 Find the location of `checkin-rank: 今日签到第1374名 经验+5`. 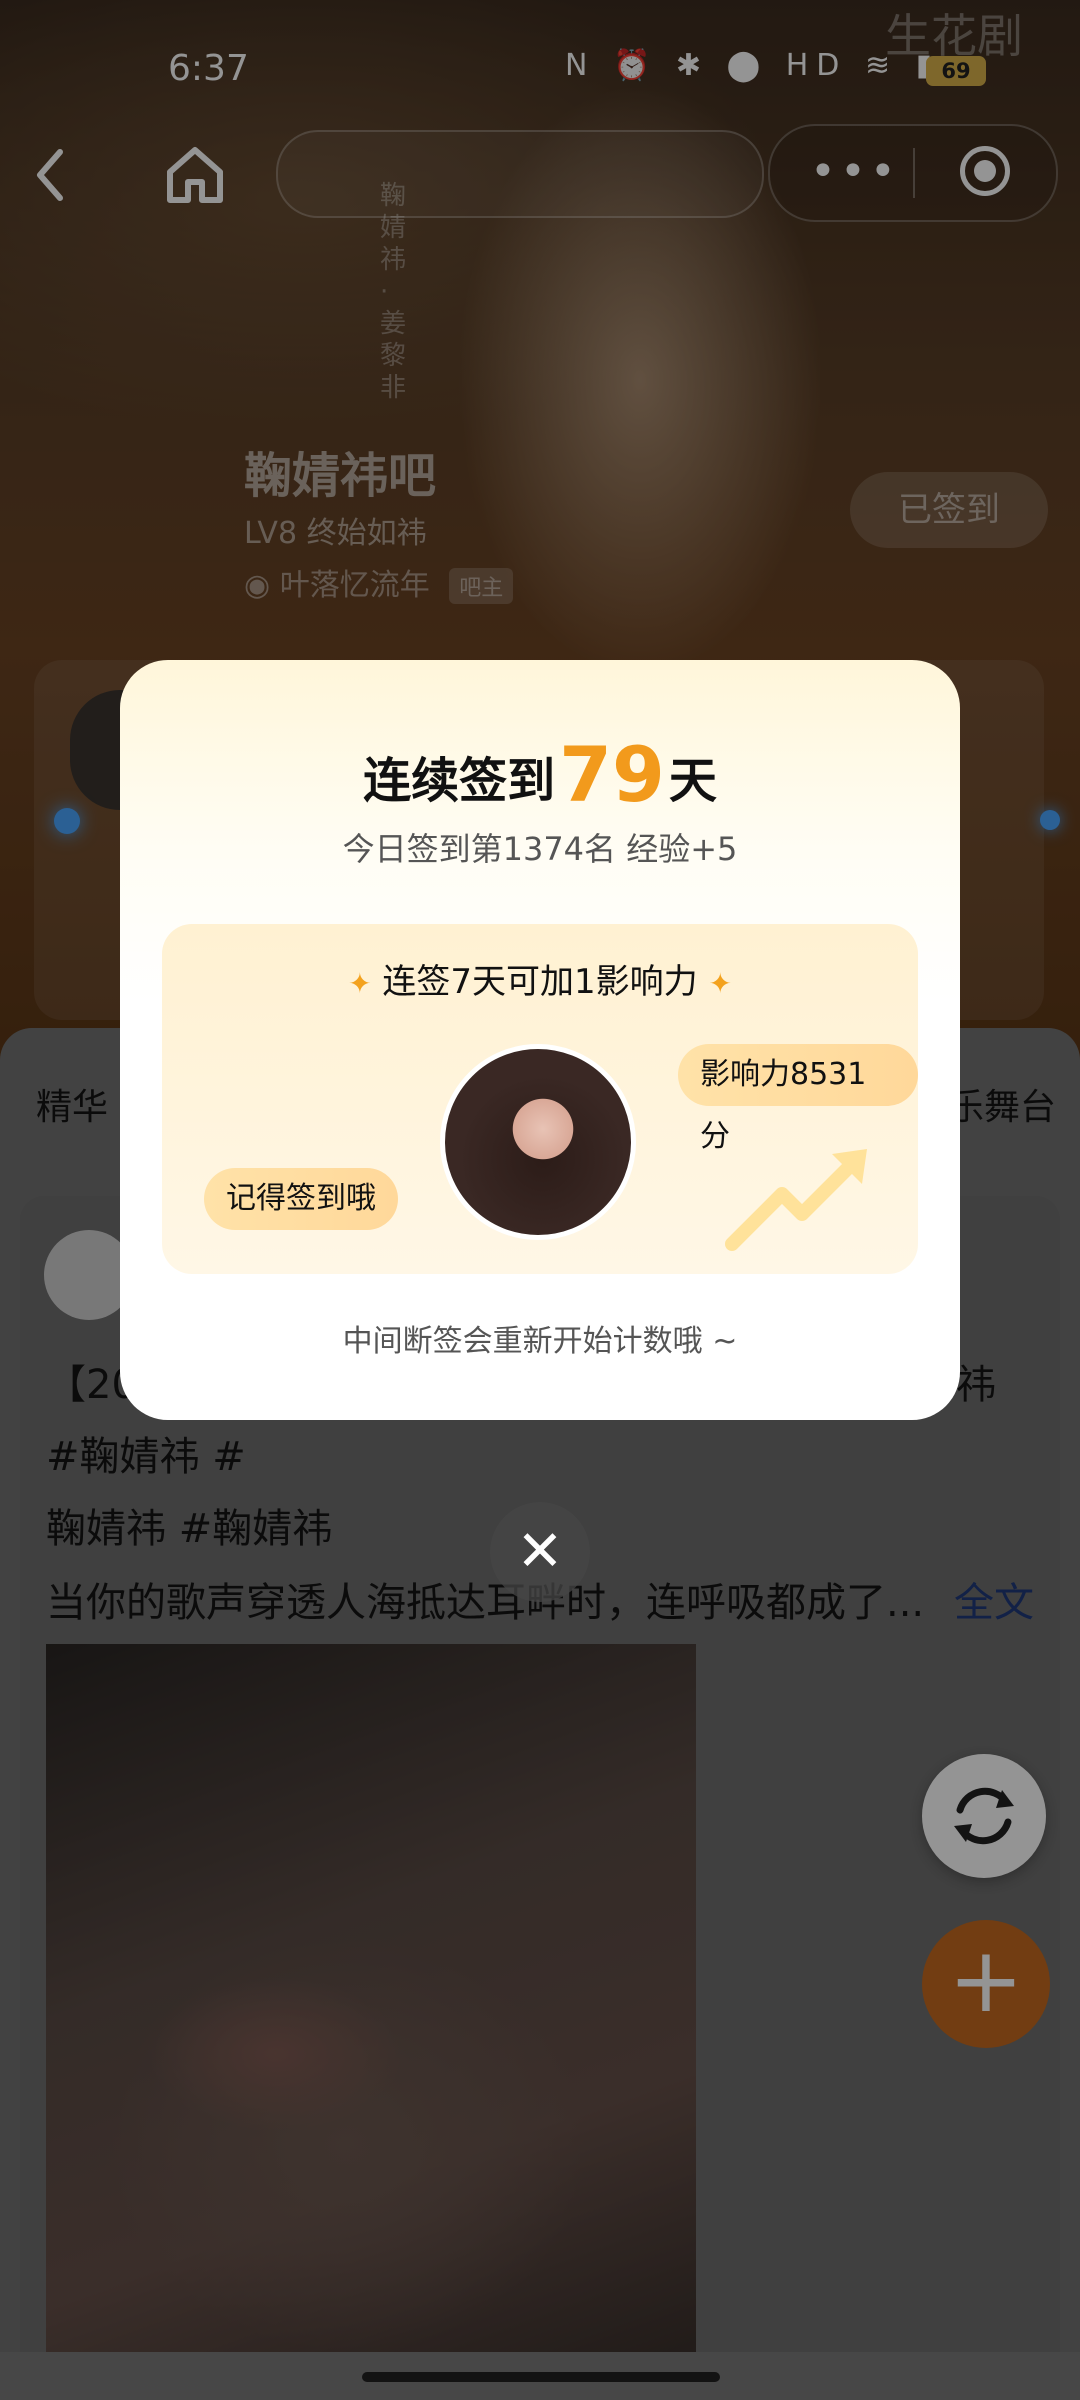

checkin-rank: 今日签到第1374名 经验+5 is located at coordinates (540, 849).